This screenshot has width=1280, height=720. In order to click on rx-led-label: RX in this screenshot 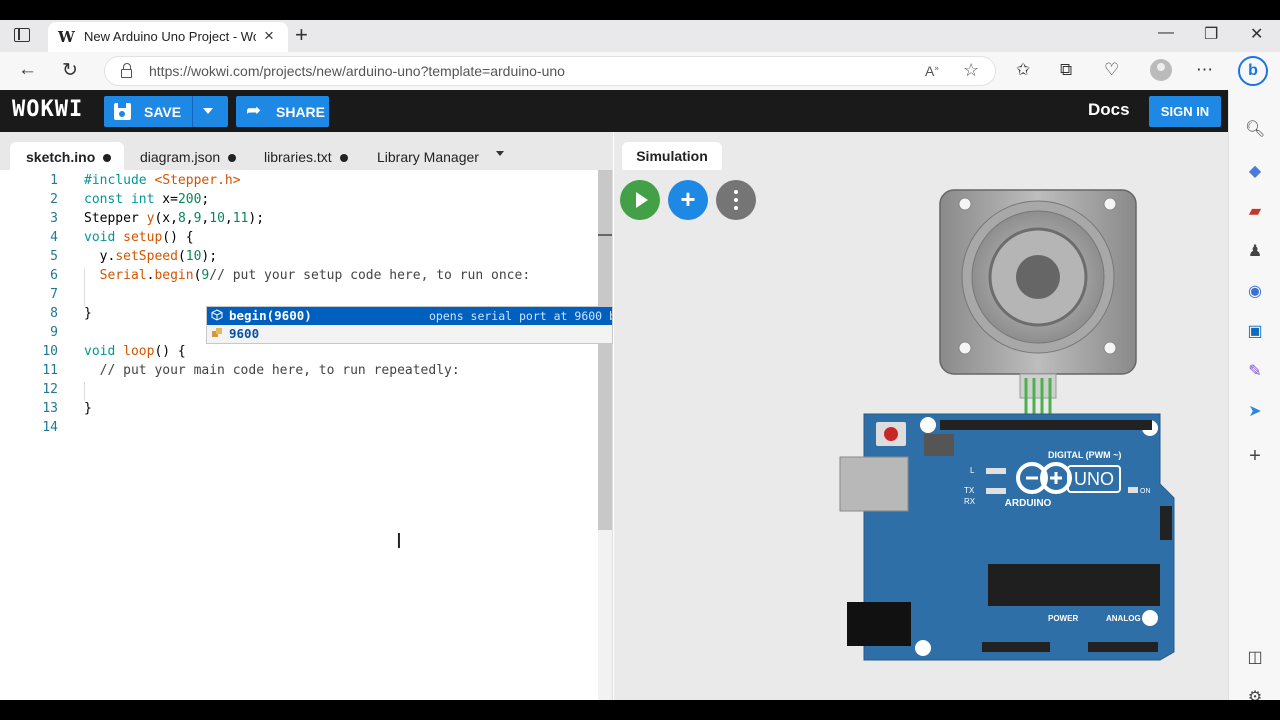, I will do `click(970, 501)`.